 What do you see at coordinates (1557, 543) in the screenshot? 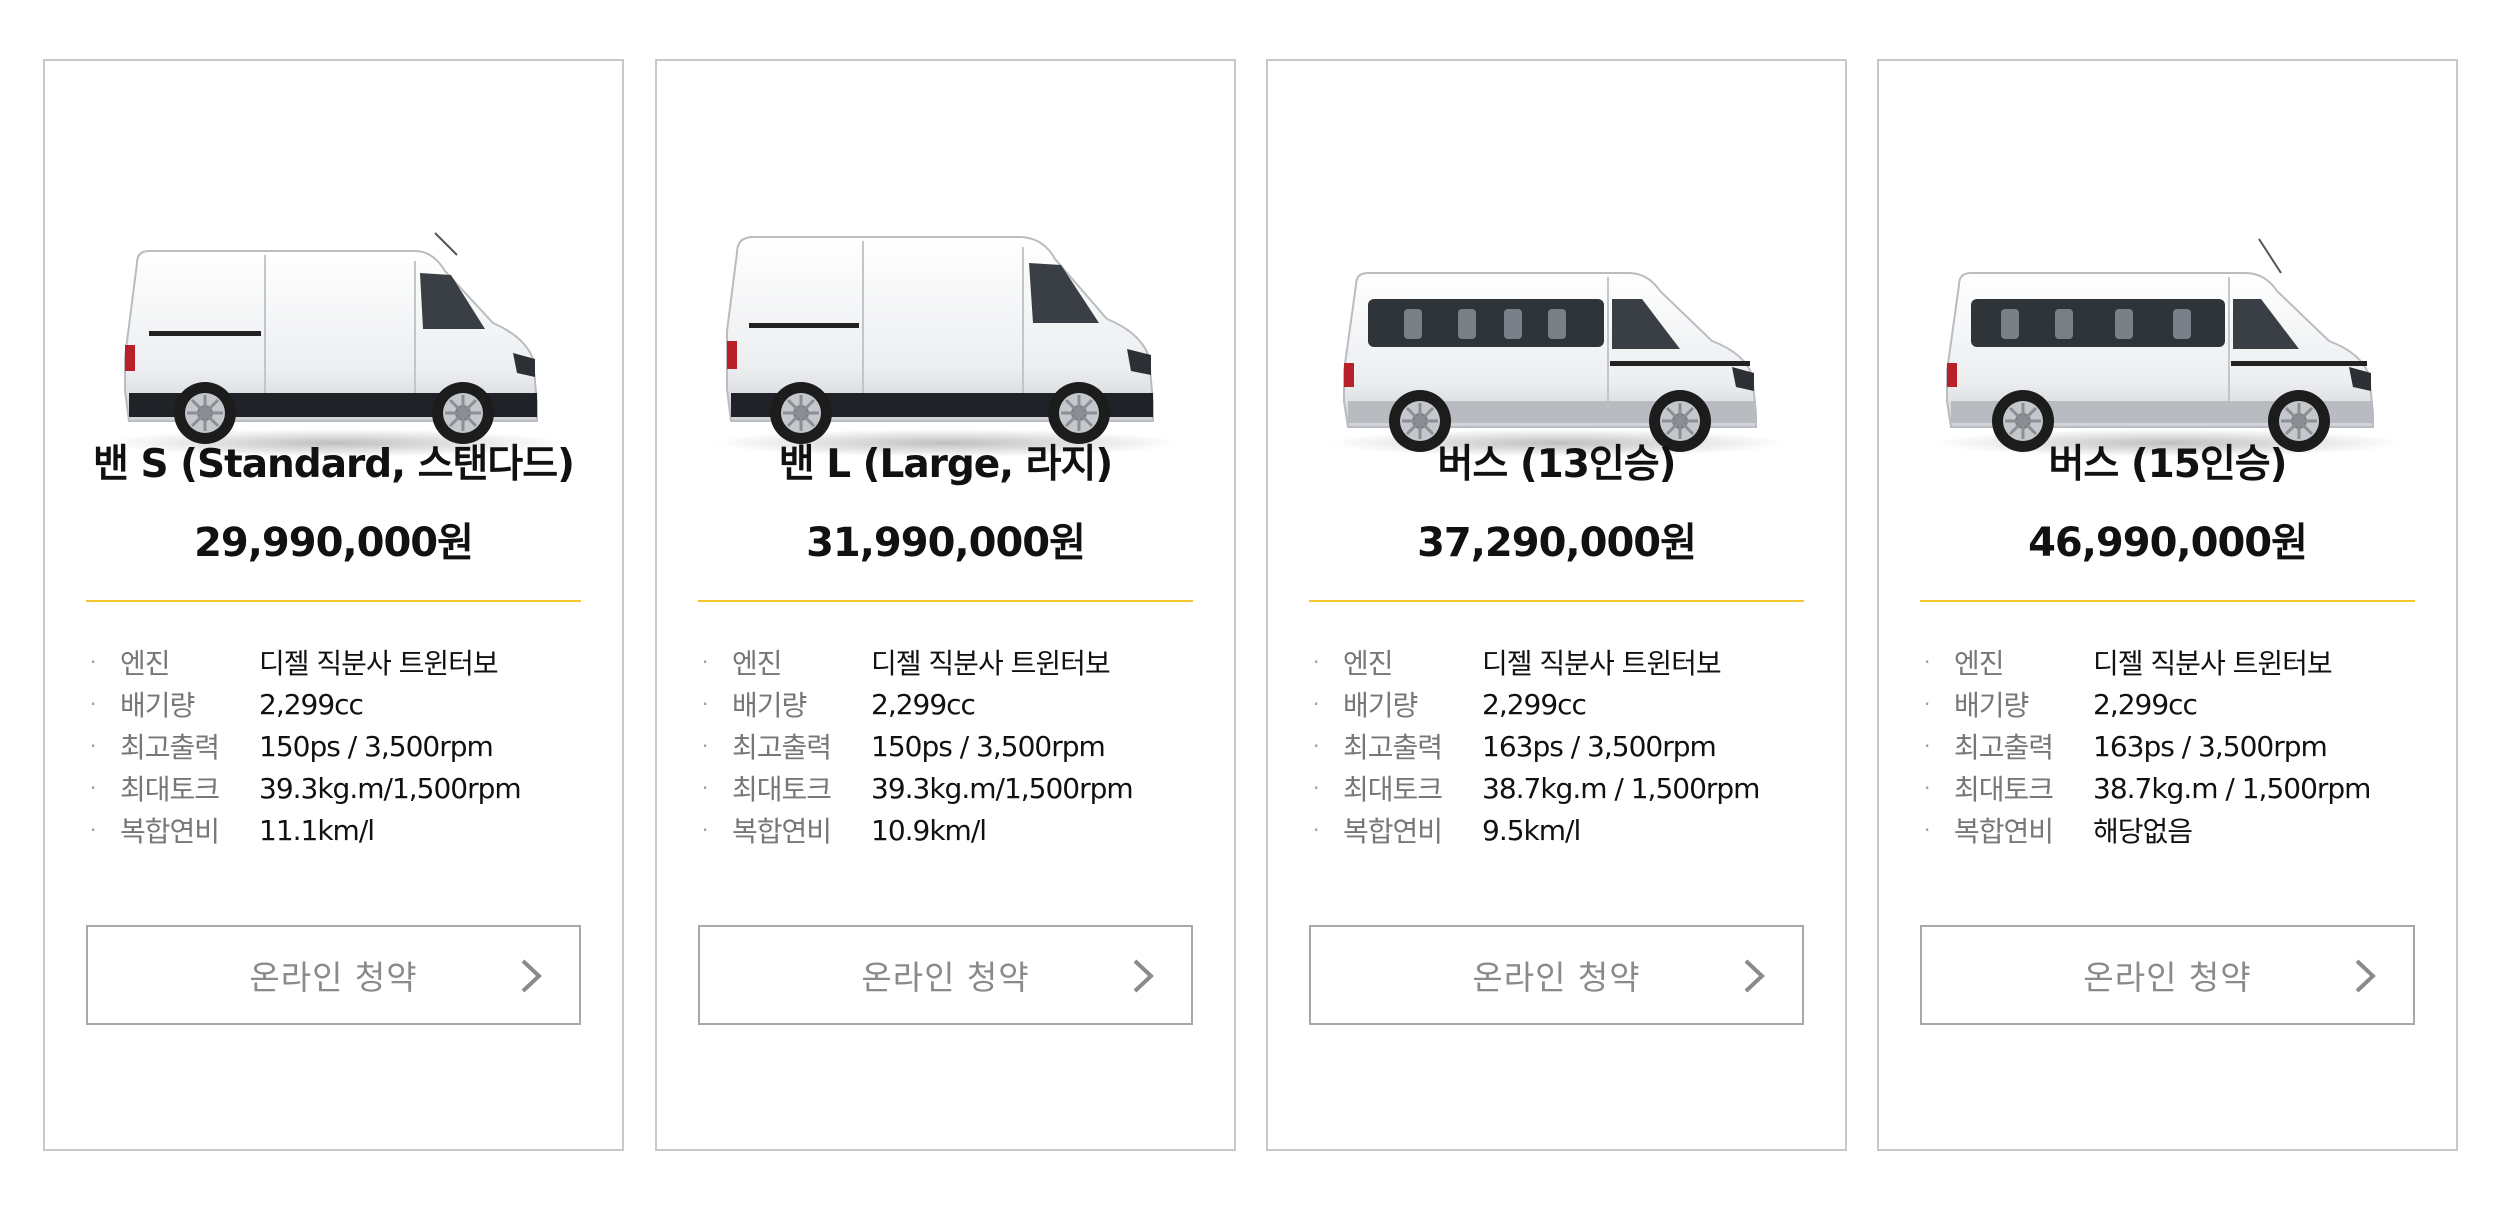
I see `price: 37,290,000원` at bounding box center [1557, 543].